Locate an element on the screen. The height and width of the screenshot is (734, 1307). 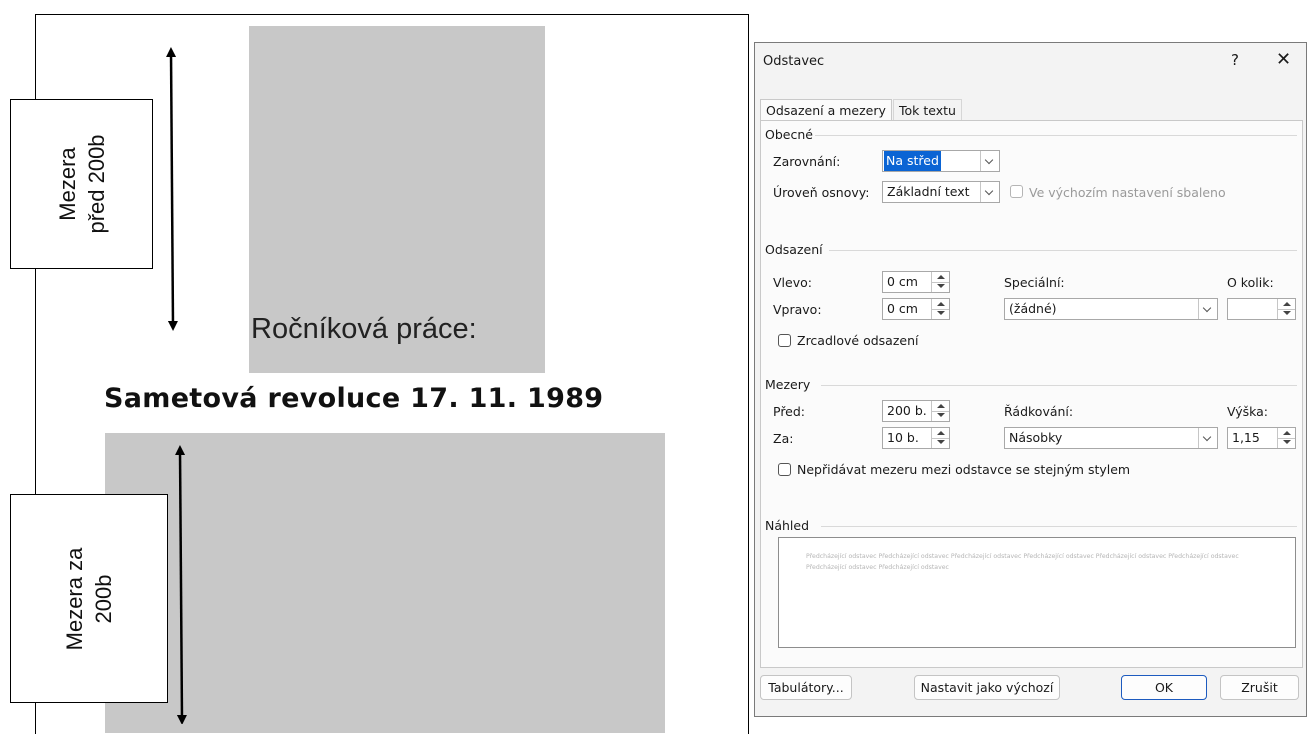
close-icon: ✕ is located at coordinates (1283, 59).